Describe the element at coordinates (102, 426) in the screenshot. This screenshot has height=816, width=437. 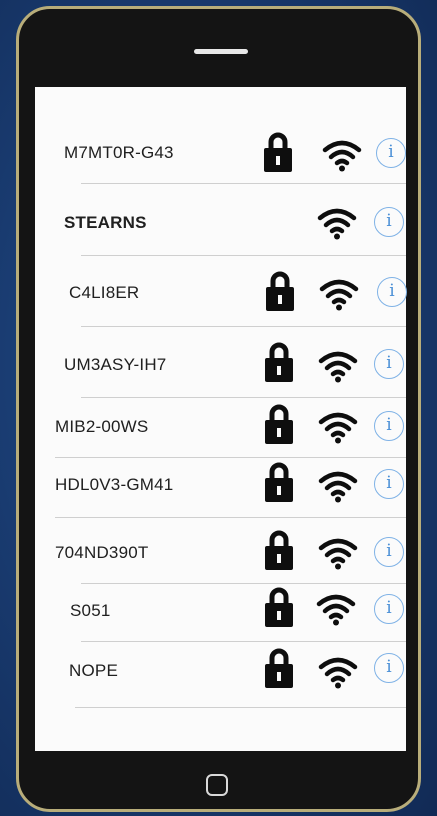
I see `network-name: MIB2-00WS` at that location.